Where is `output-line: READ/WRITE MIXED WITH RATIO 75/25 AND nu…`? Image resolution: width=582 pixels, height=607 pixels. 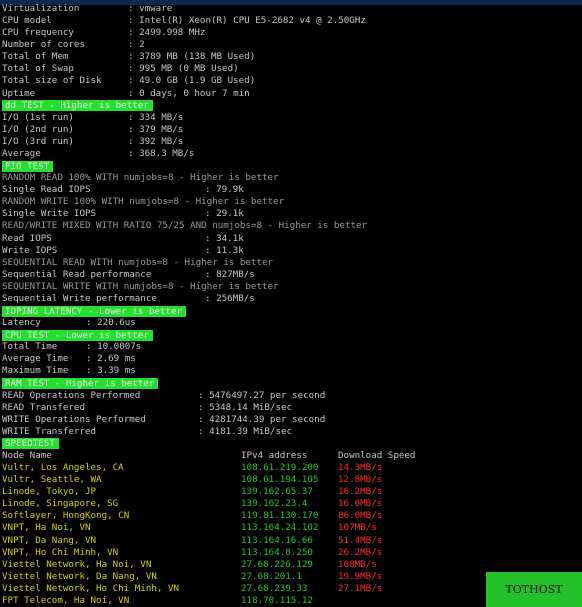
output-line: READ/WRITE MIXED WITH RATIO 75/25 AND nu… is located at coordinates (291, 226).